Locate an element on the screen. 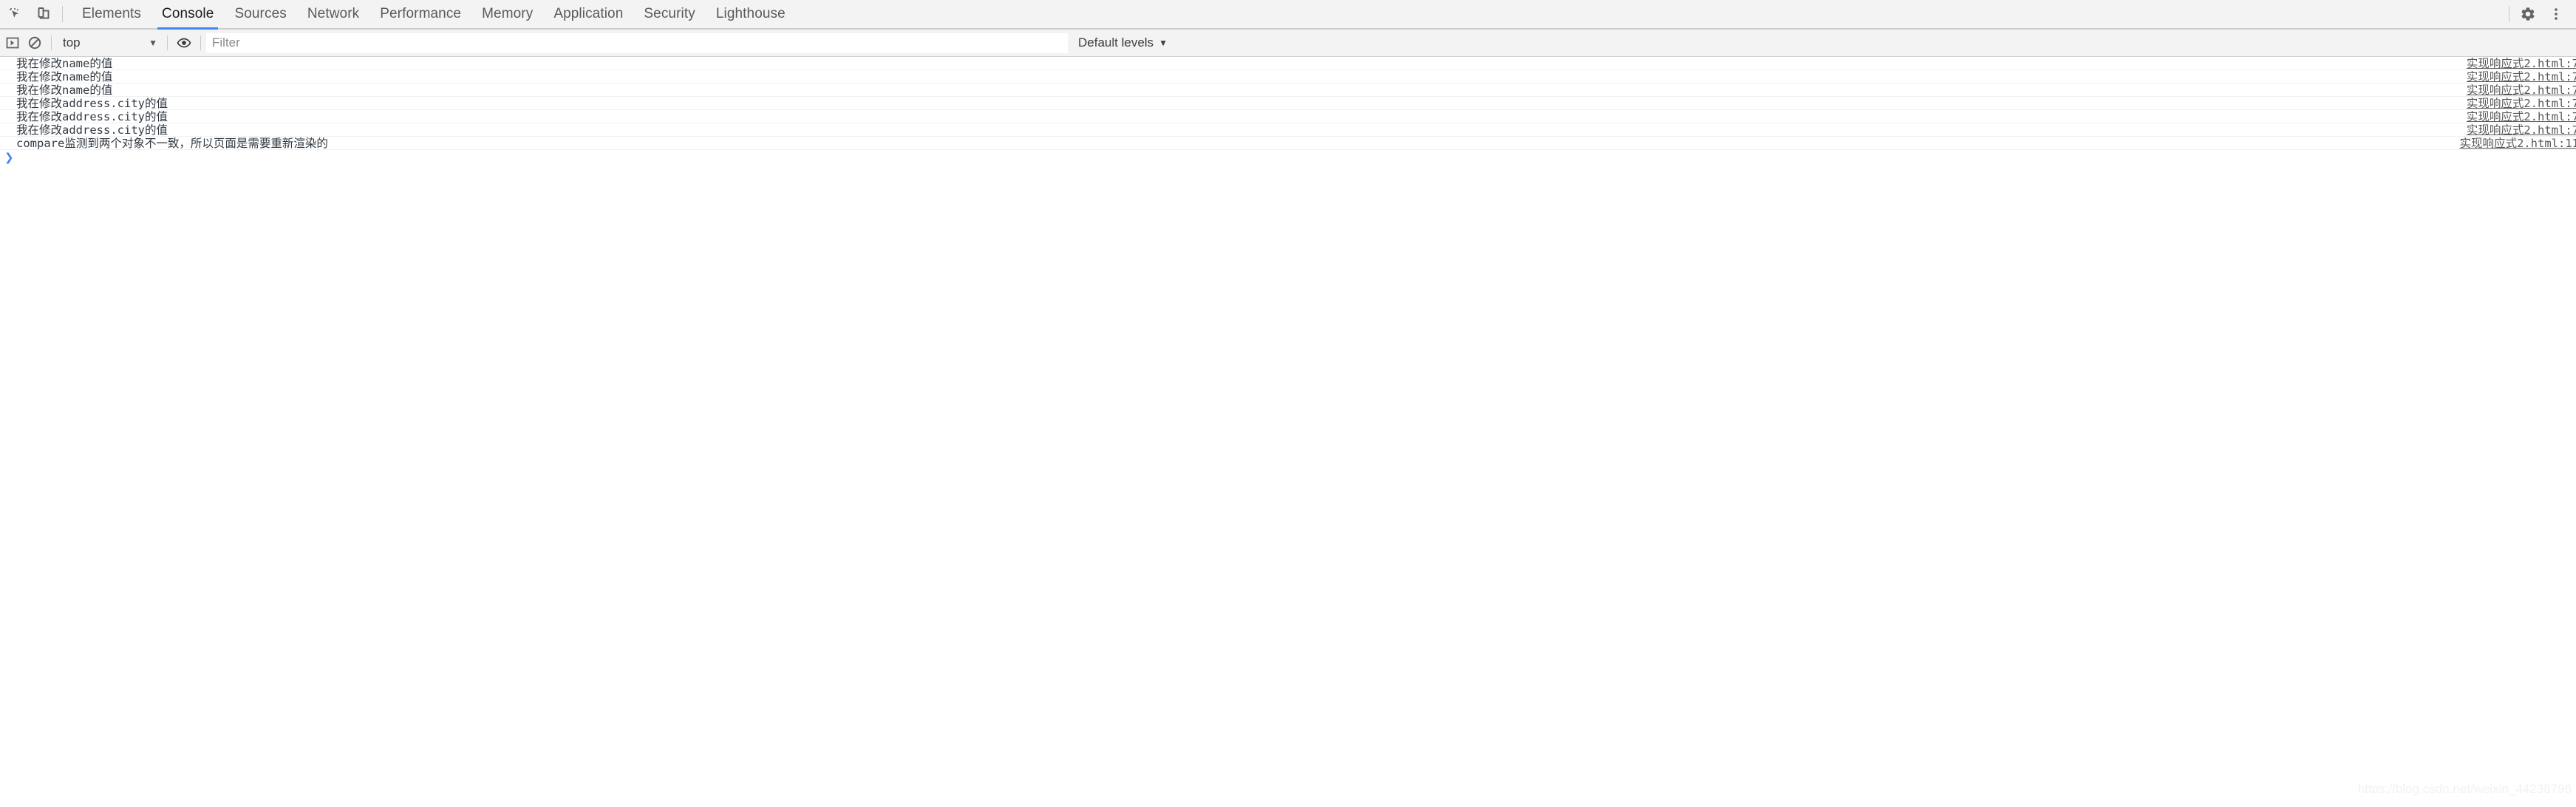  tab-label: Network is located at coordinates (333, 13).